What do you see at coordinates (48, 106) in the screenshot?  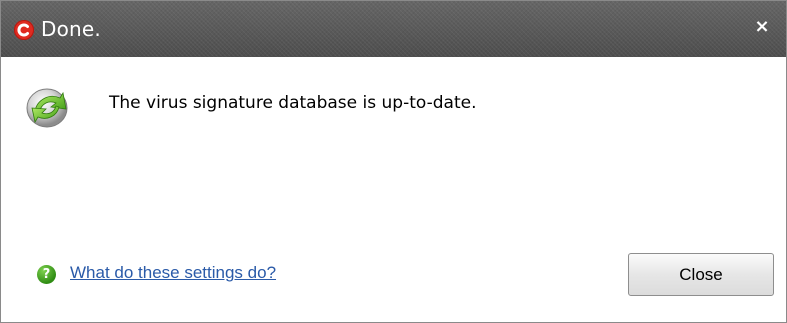 I see `update-check-icon` at bounding box center [48, 106].